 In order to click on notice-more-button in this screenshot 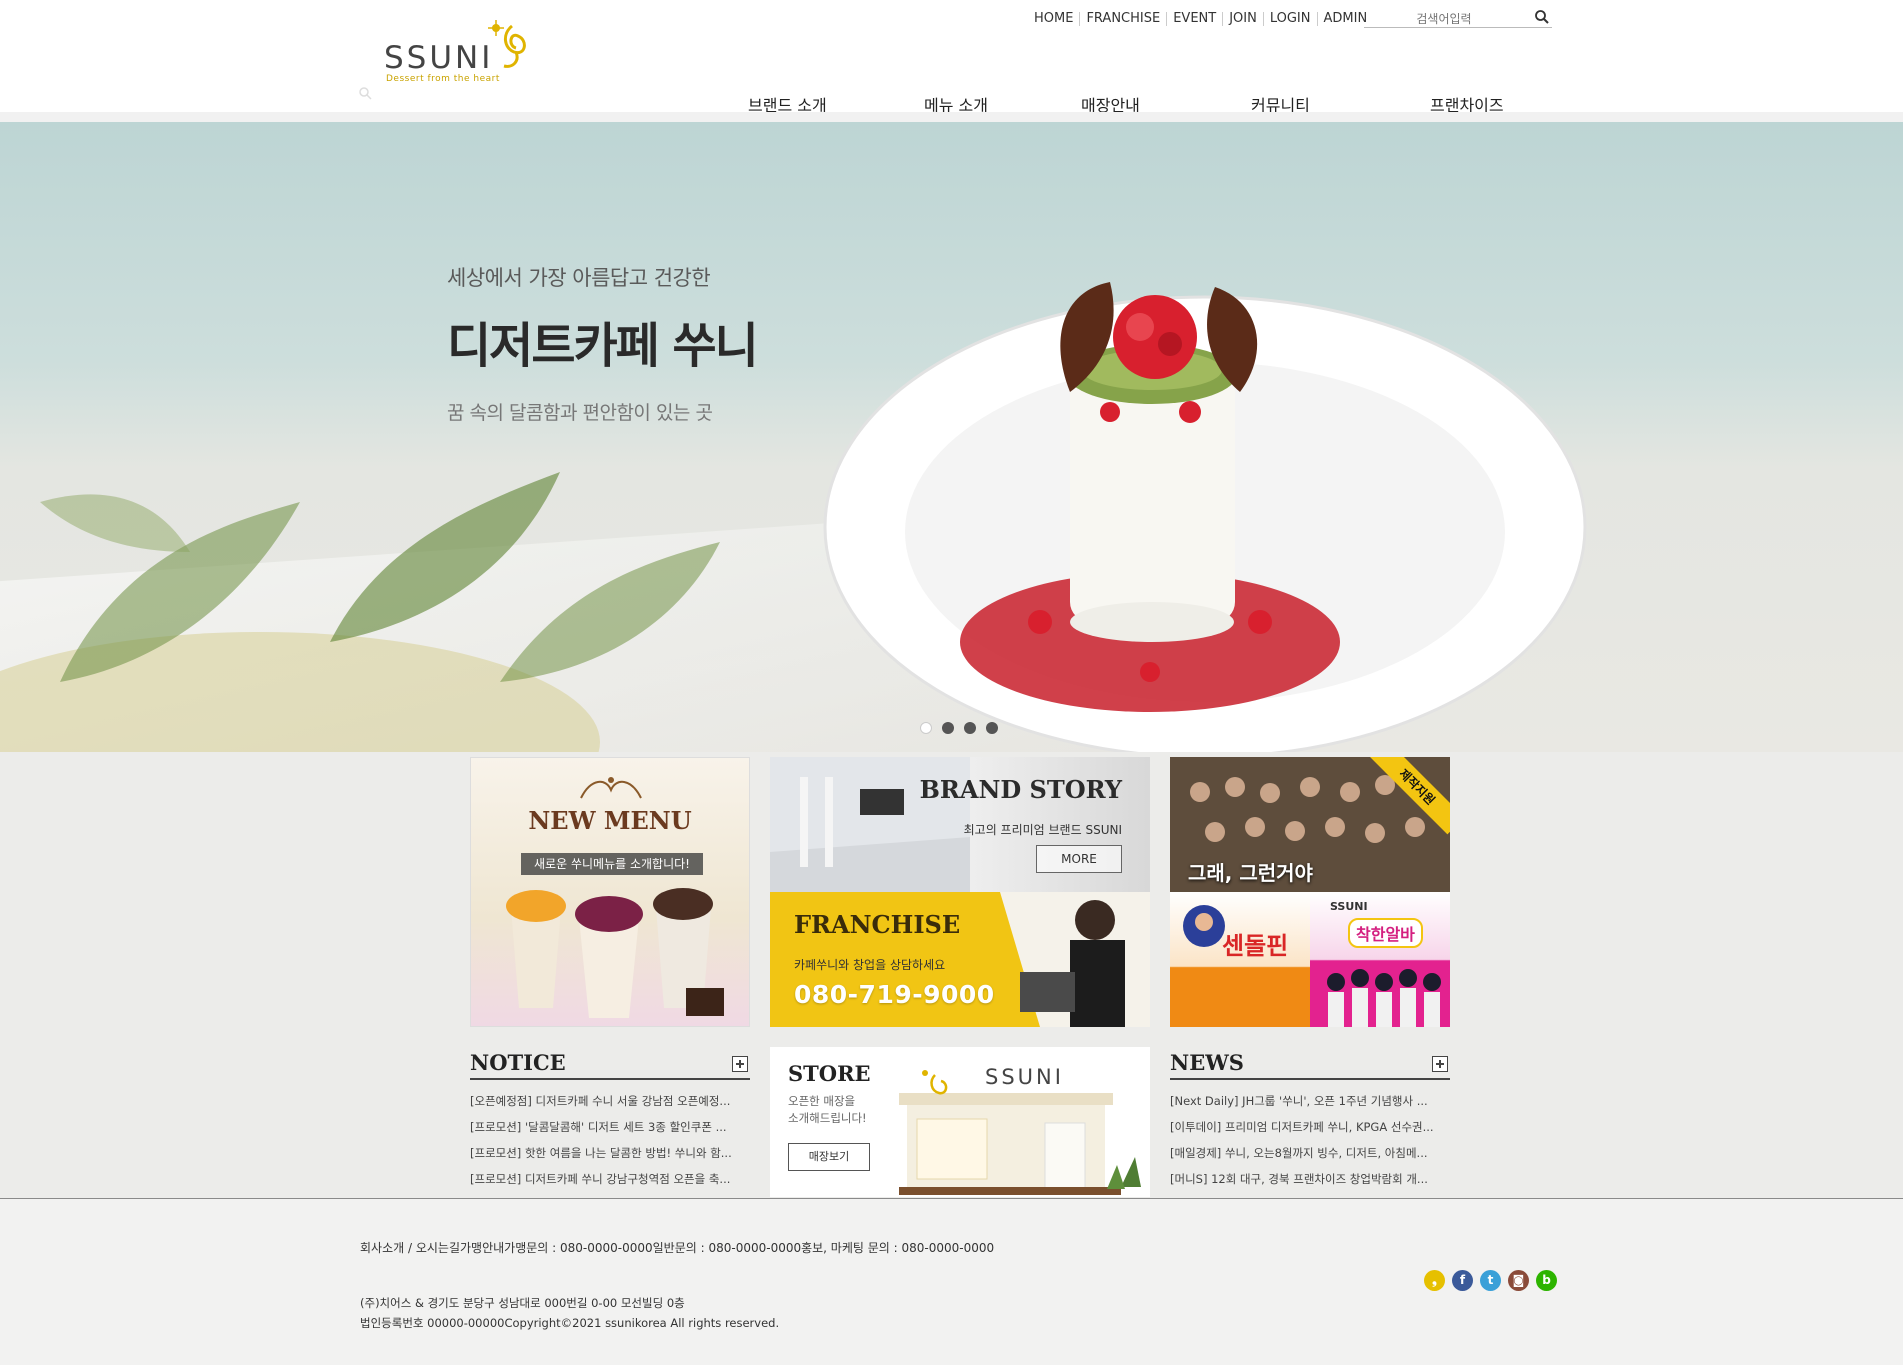, I will do `click(740, 1064)`.